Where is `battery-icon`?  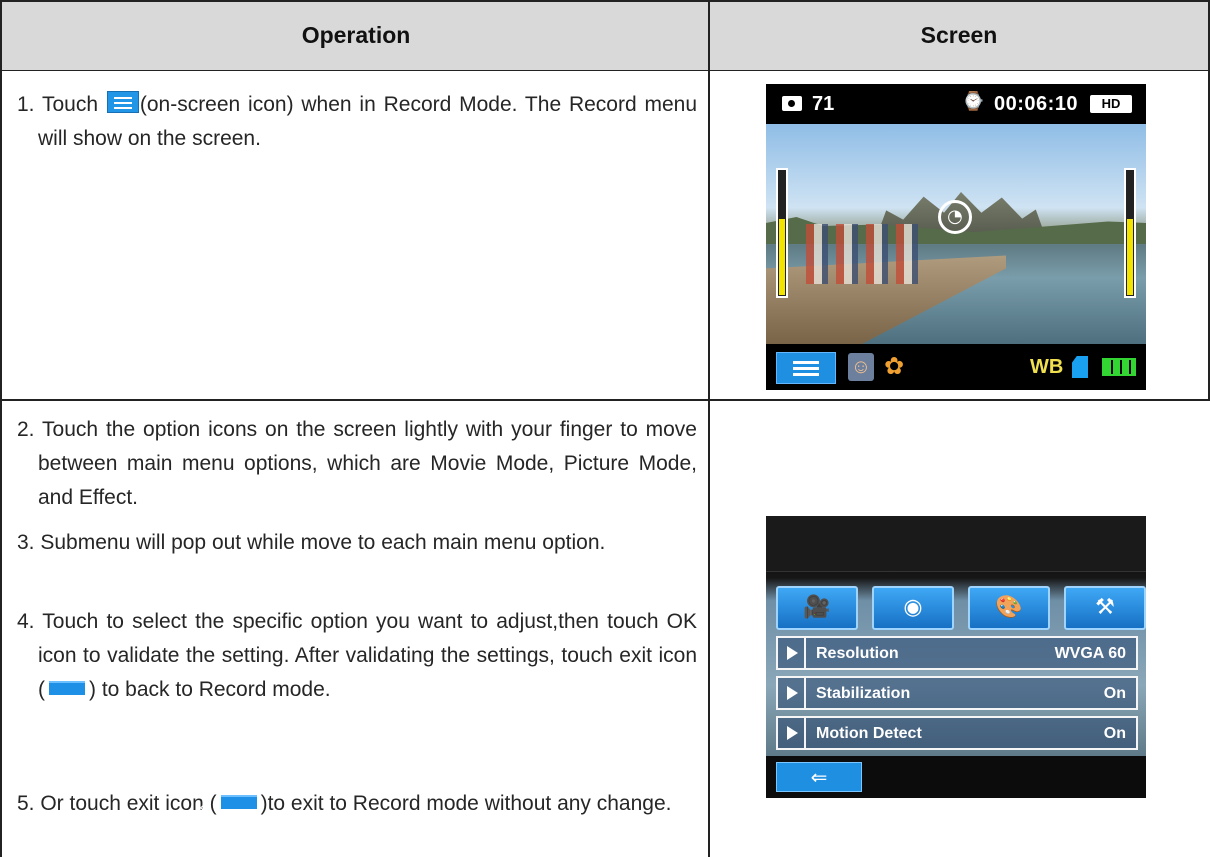
battery-icon is located at coordinates (1119, 367).